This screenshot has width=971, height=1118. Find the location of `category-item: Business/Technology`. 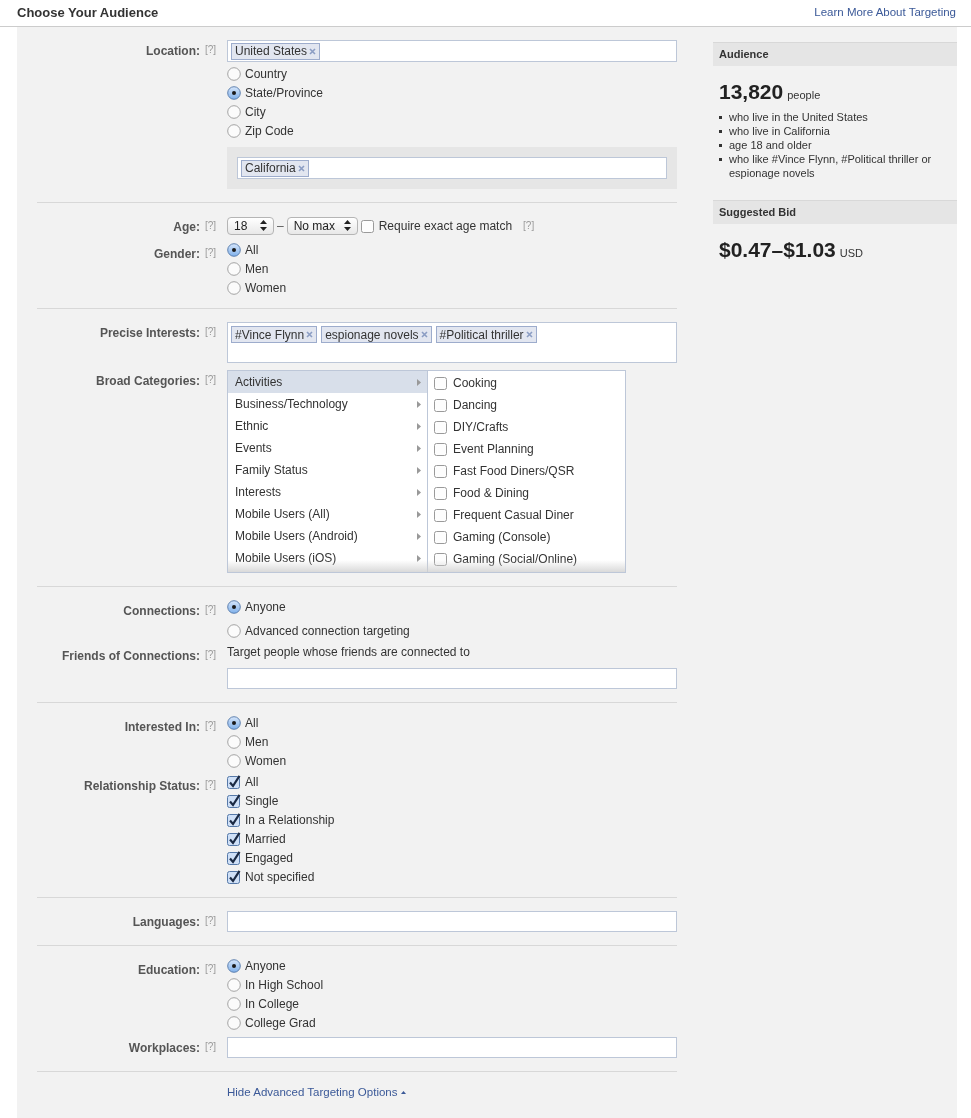

category-item: Business/Technology is located at coordinates (327, 404).